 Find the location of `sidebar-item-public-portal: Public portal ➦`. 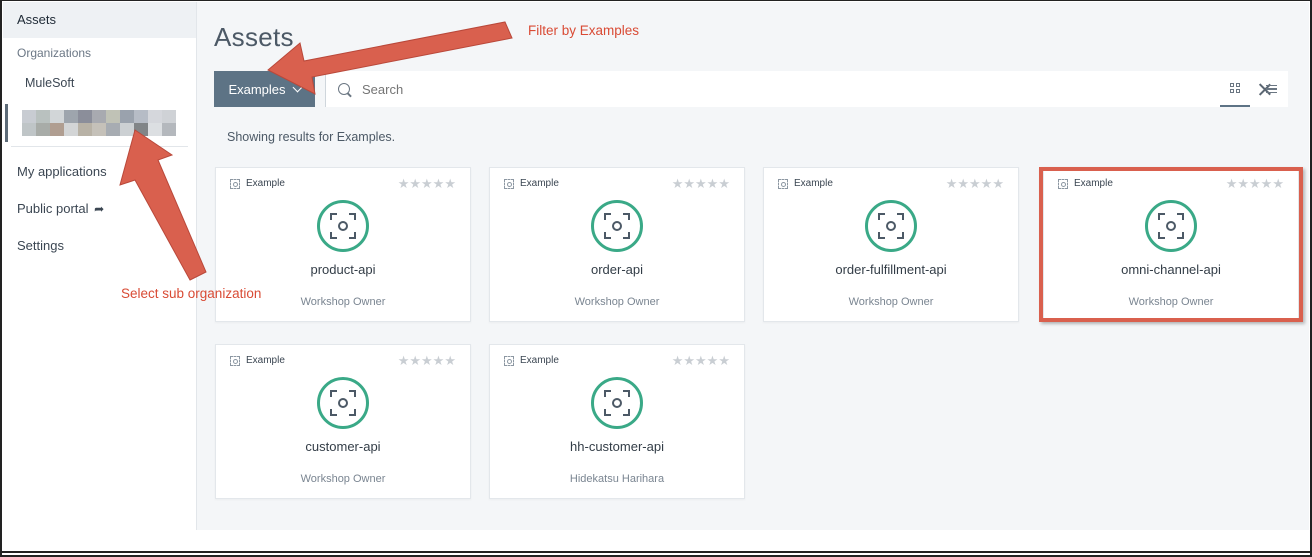

sidebar-item-public-portal: Public portal ➦ is located at coordinates (99, 208).